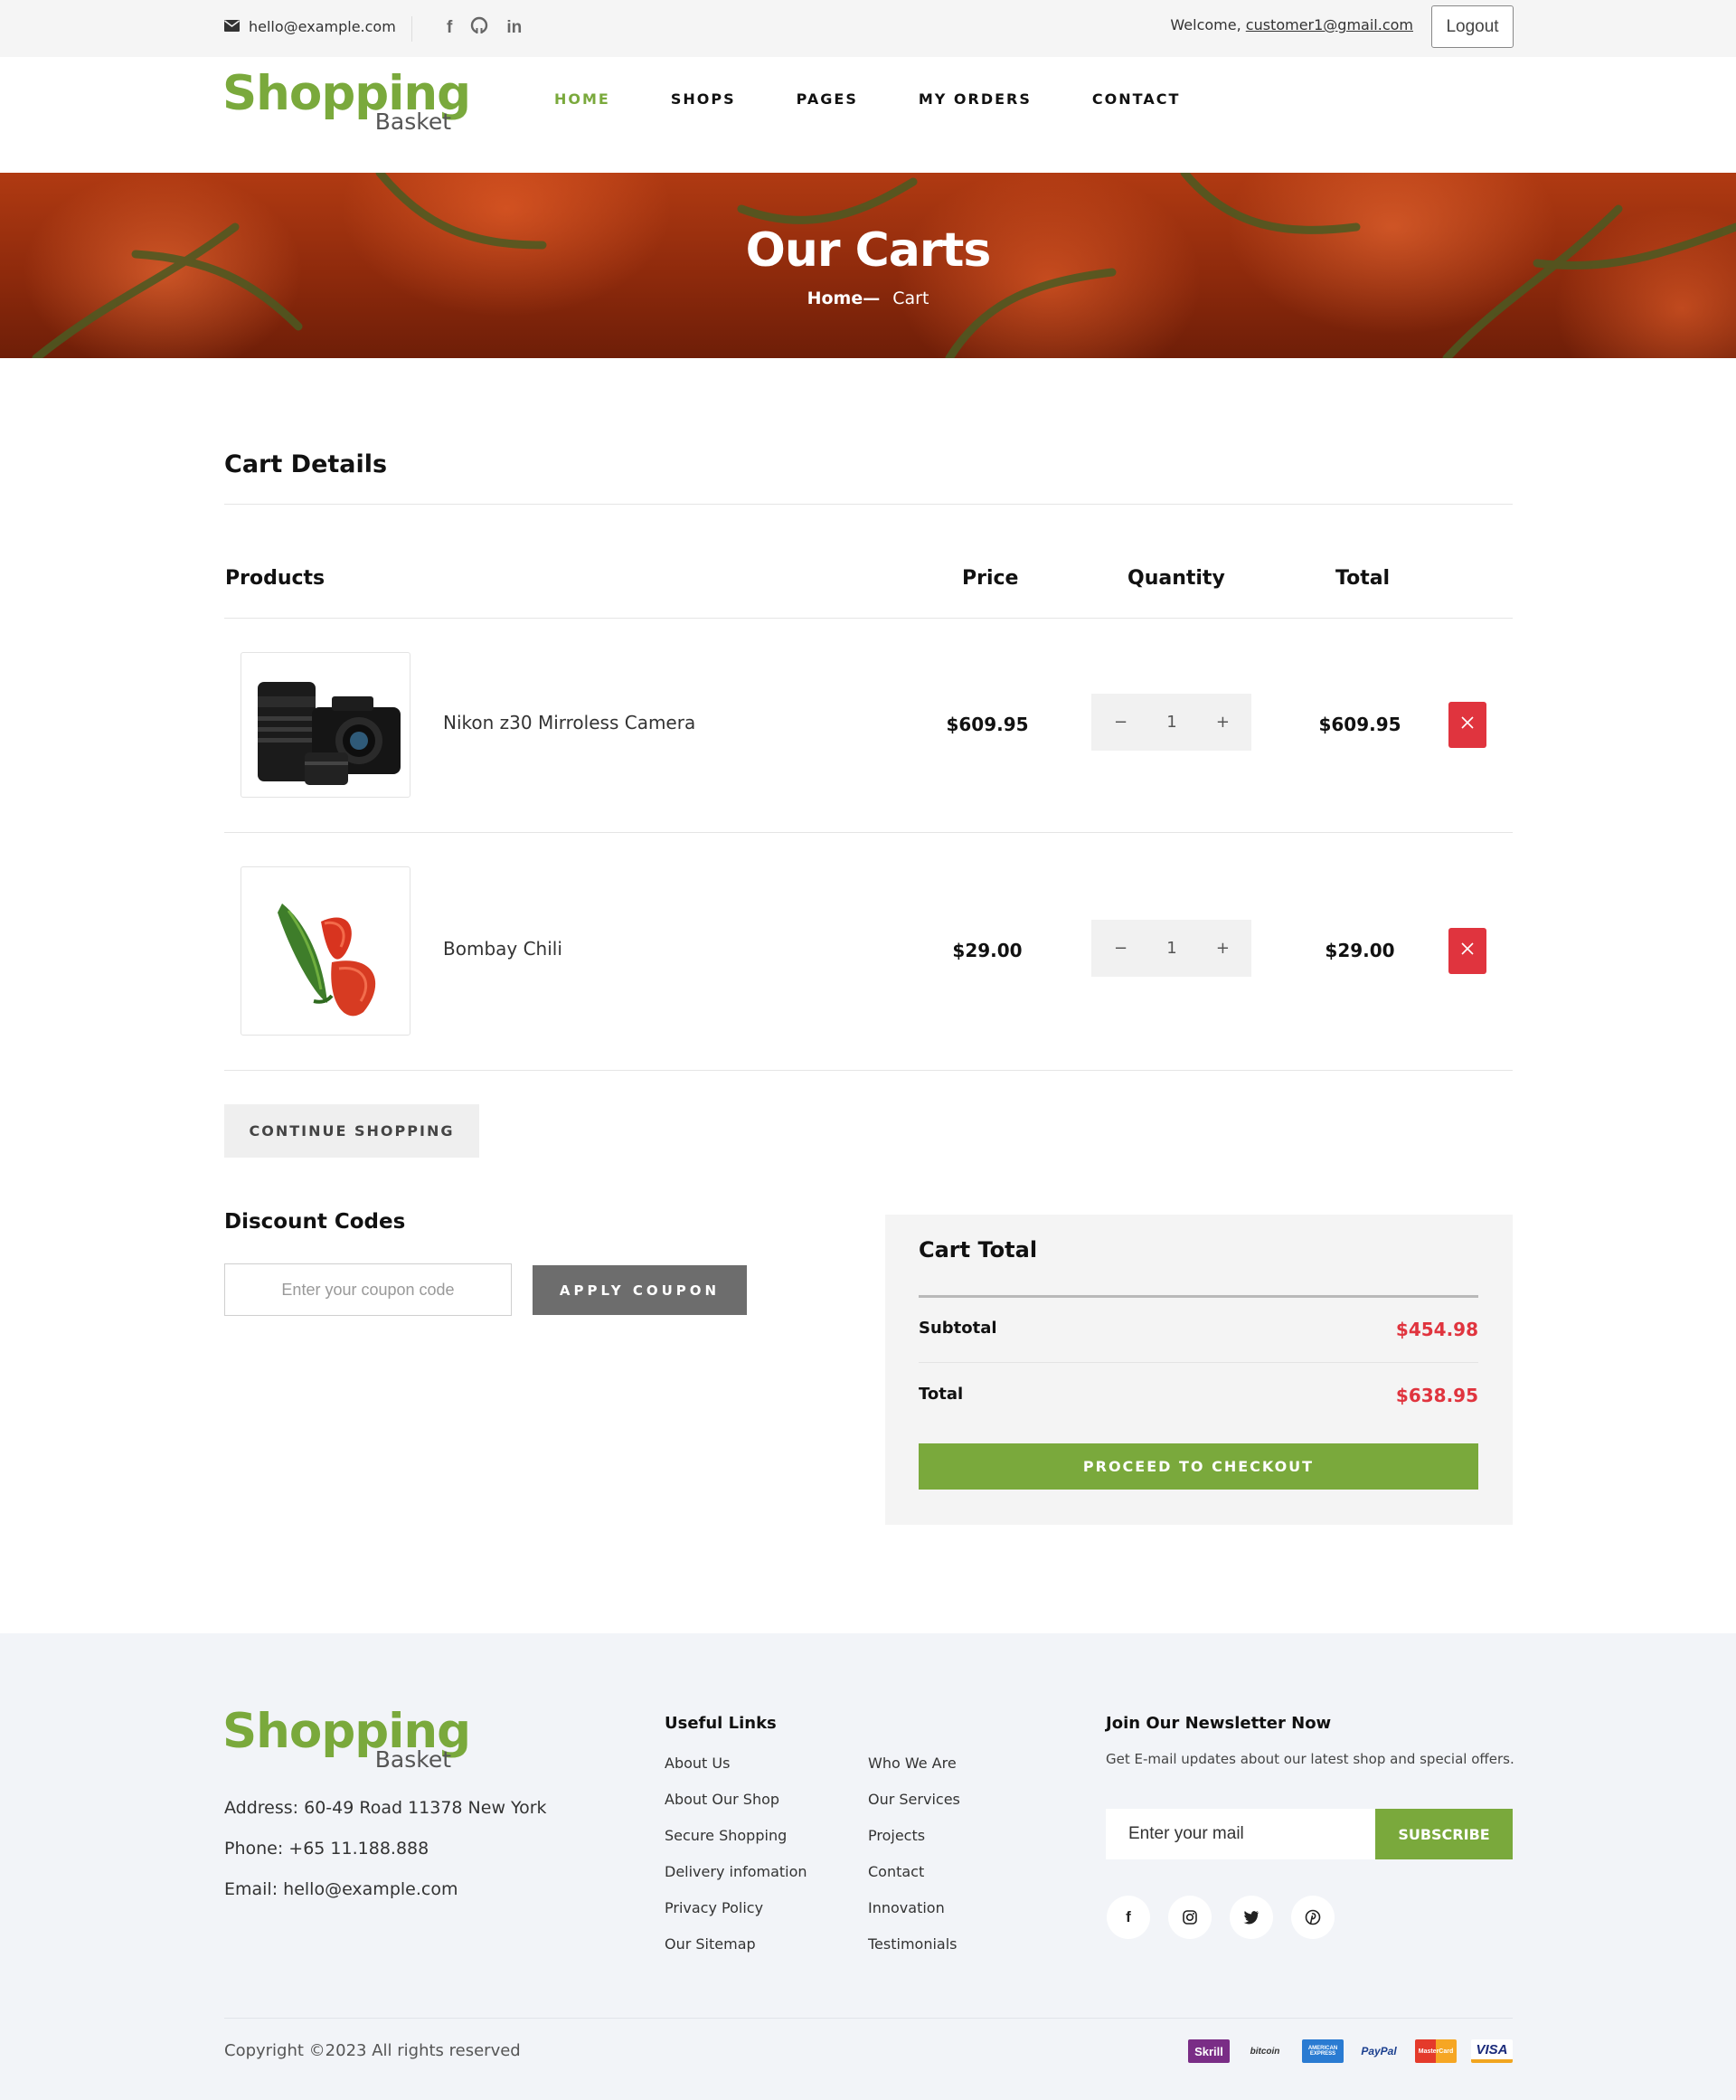  Describe the element at coordinates (569, 722) in the screenshot. I see `product-name: Nikon z30 Mirroless Camera` at that location.